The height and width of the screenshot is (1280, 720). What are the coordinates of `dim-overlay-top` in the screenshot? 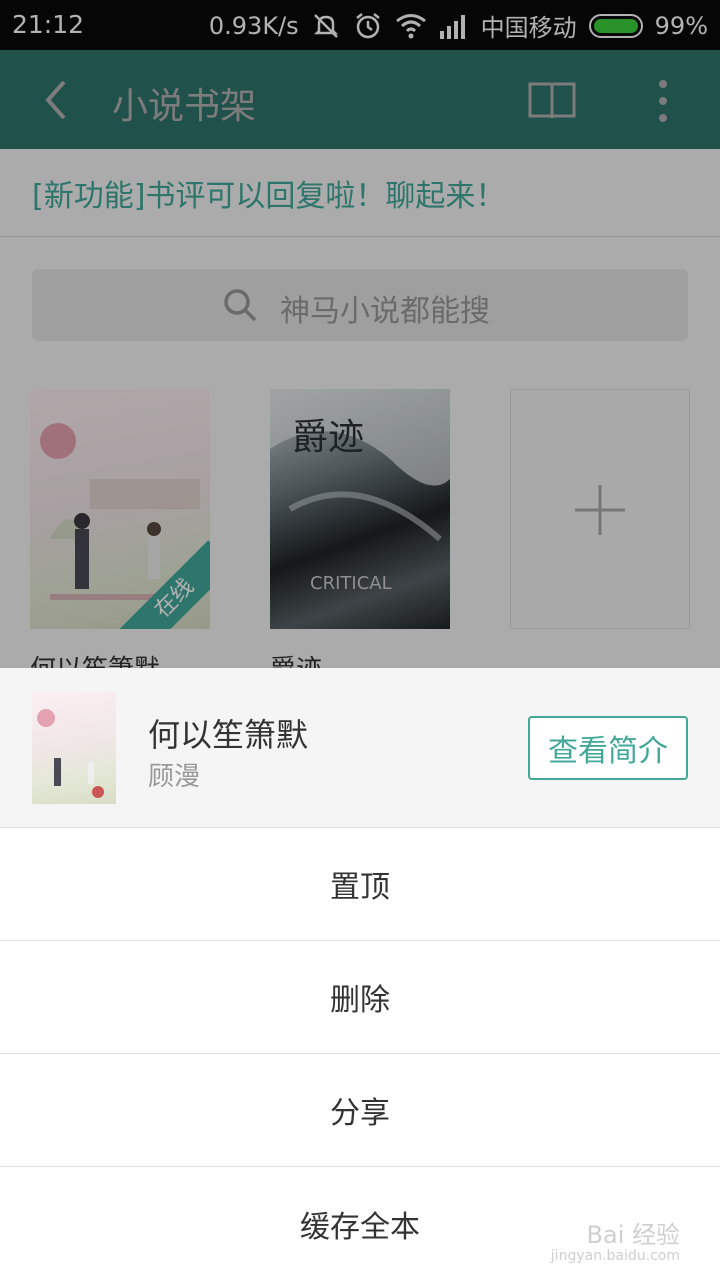 It's located at (360, 99).